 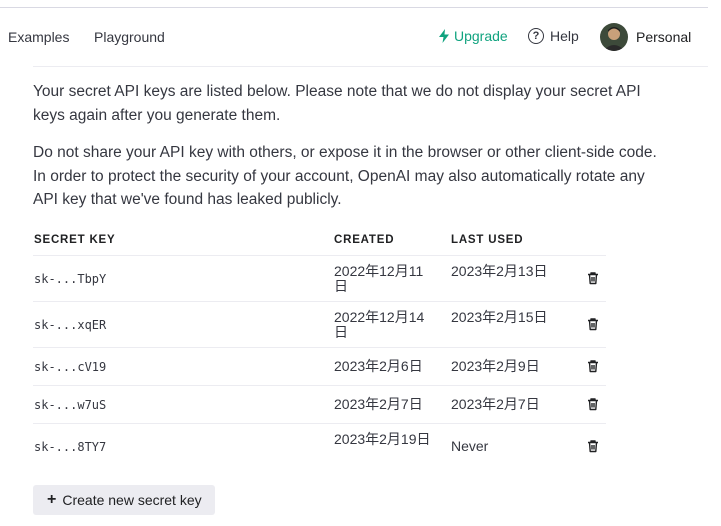 I want to click on plus-icon: +, so click(x=52, y=499).